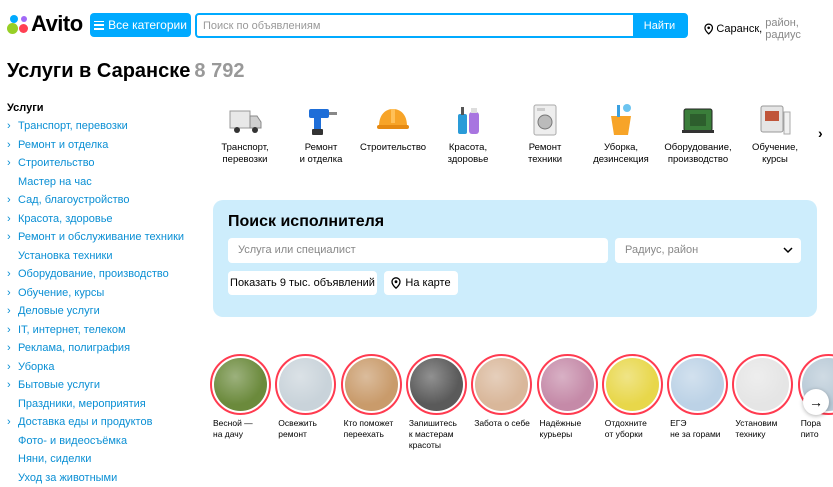 The width and height of the screenshot is (833, 487). What do you see at coordinates (102, 163) in the screenshot?
I see `sidebar-item: › Строительство` at bounding box center [102, 163].